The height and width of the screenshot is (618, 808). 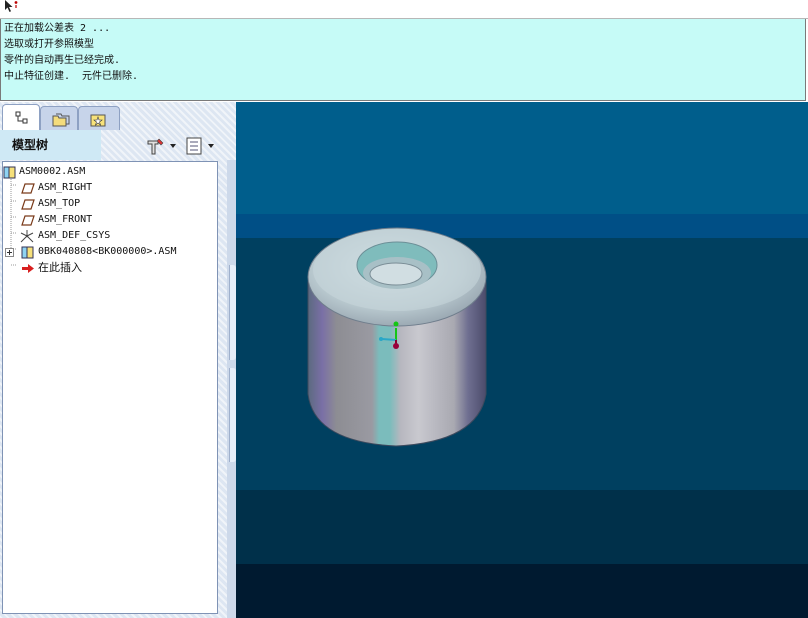 What do you see at coordinates (74, 235) in the screenshot?
I see `tree-item-label: ASM_DEF_CSYS` at bounding box center [74, 235].